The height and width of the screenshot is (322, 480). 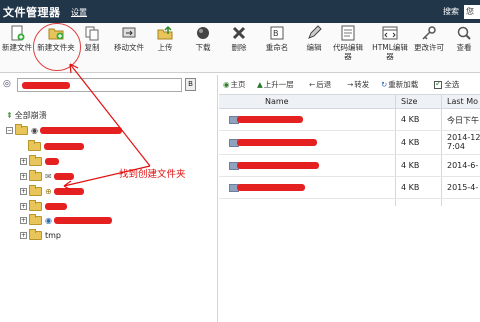 What do you see at coordinates (203, 33) in the screenshot?
I see `download-icon` at bounding box center [203, 33].